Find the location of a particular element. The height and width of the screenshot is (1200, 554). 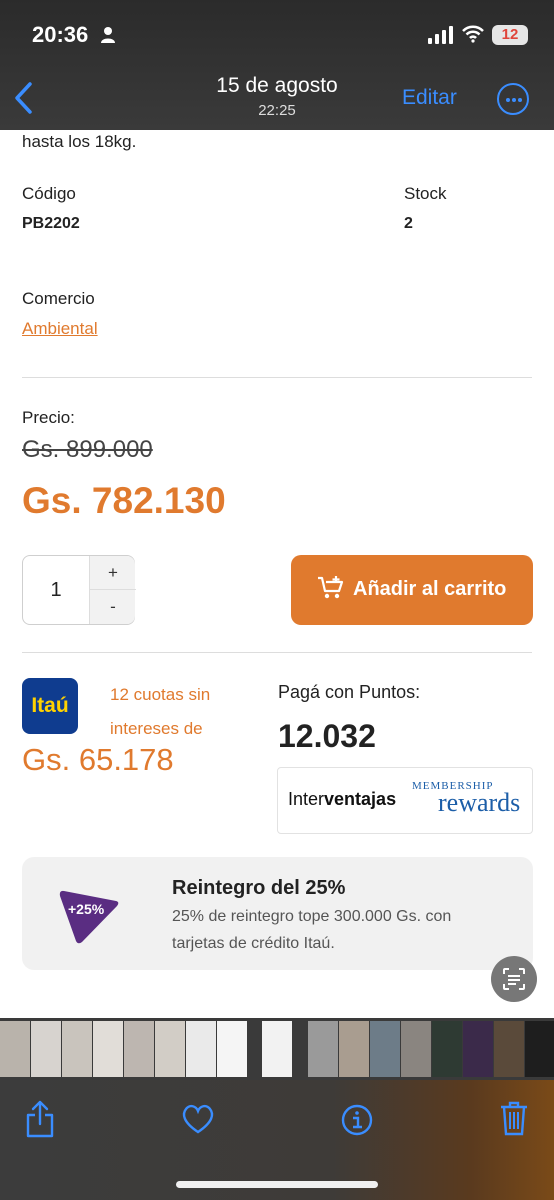

price-label: Precio: is located at coordinates (48, 417).